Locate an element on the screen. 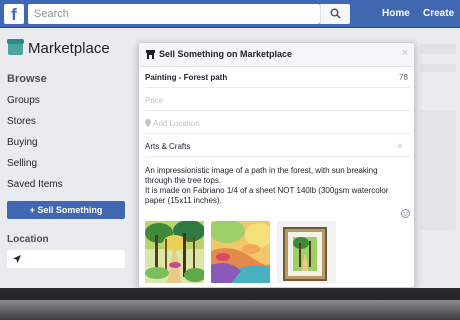  clear-category-icon: × is located at coordinates (400, 146).